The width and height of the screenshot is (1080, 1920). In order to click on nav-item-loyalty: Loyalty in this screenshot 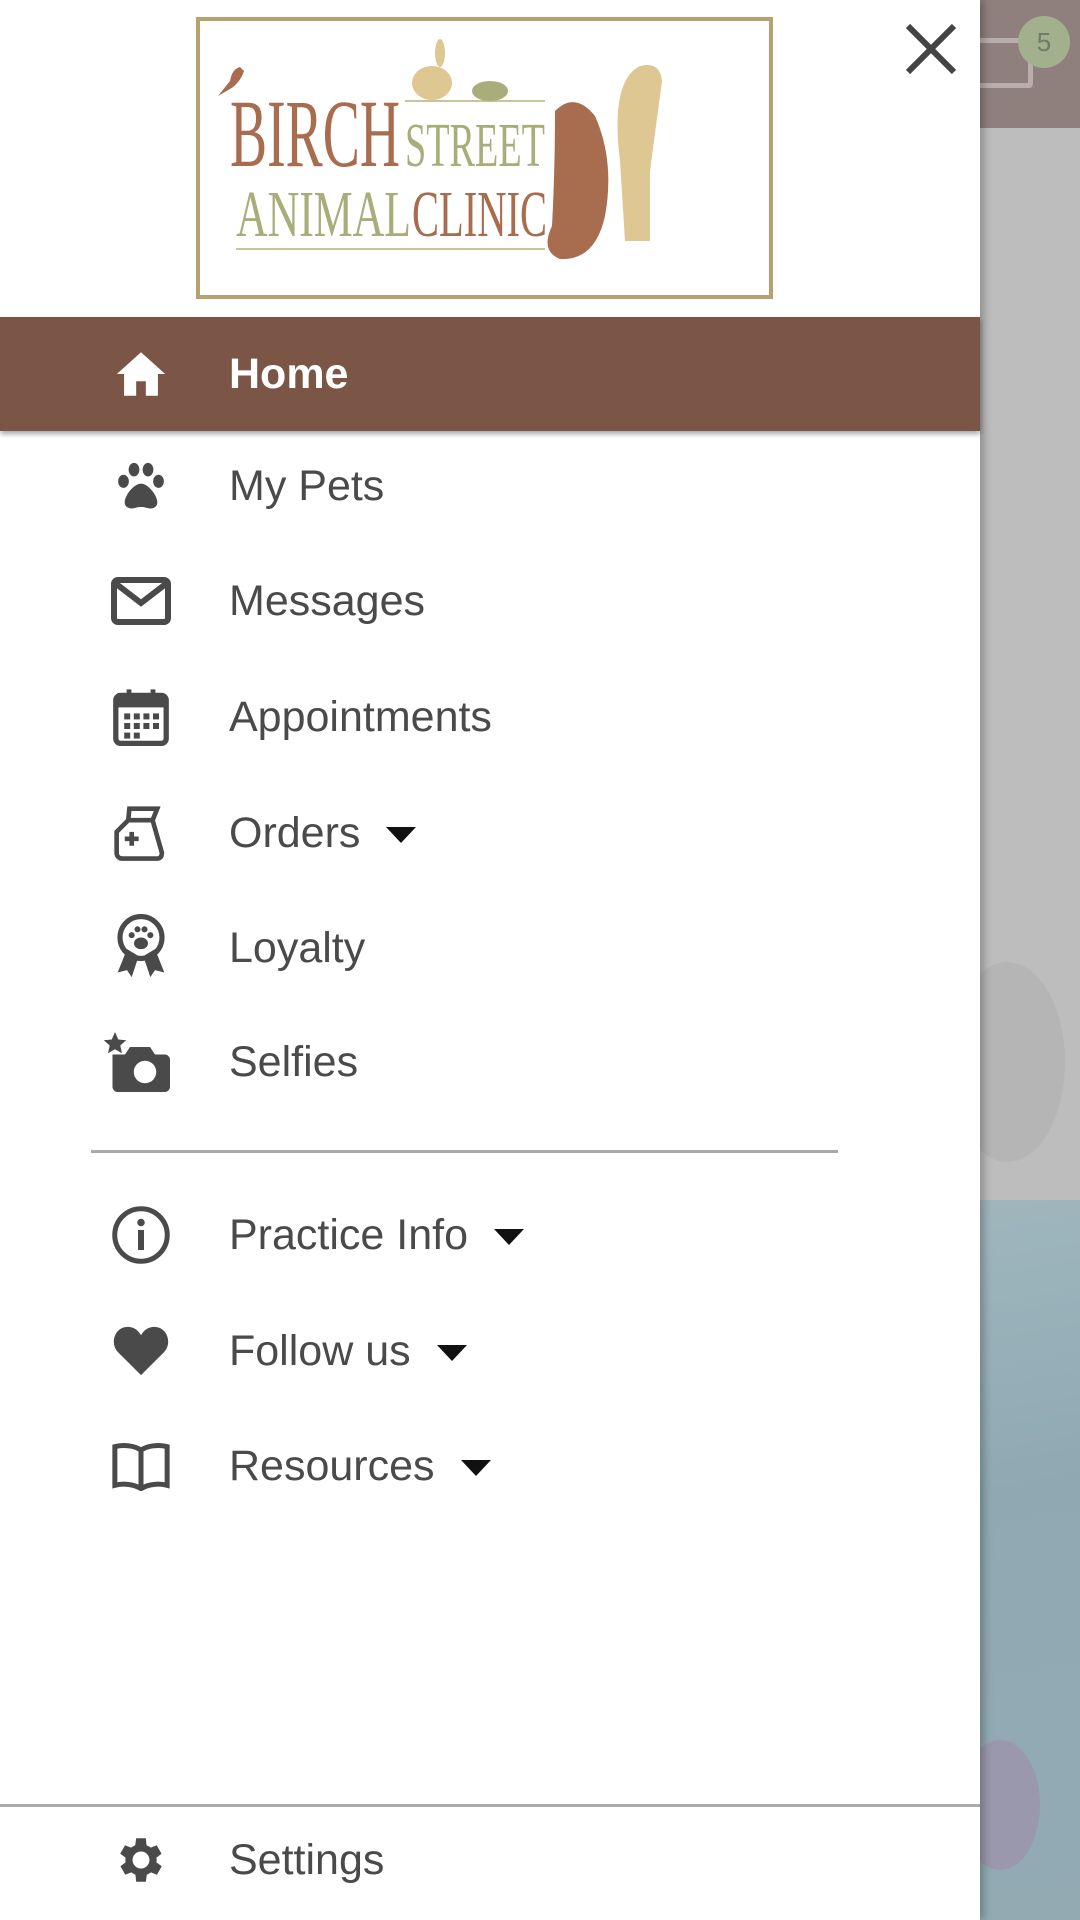, I will do `click(490, 948)`.